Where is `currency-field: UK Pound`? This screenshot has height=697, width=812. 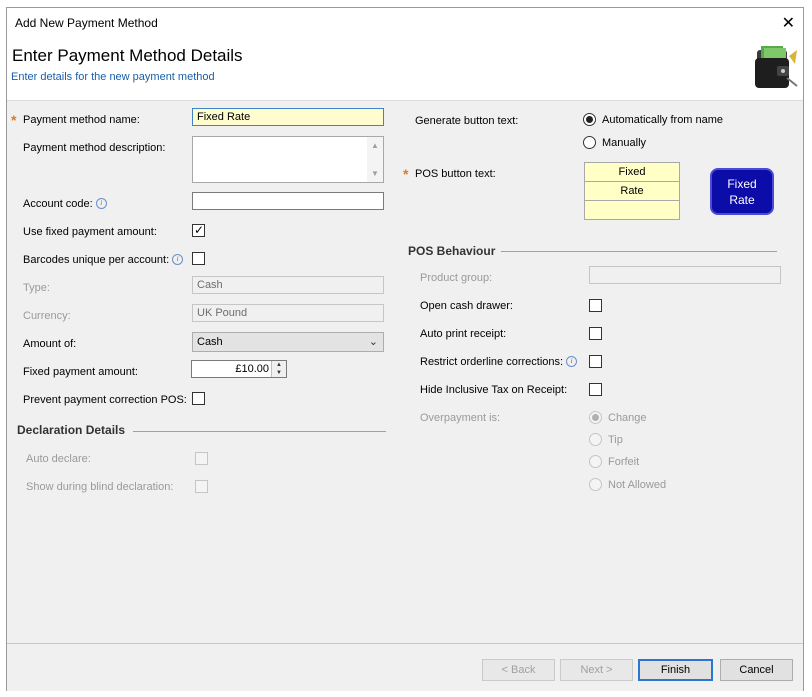 currency-field: UK Pound is located at coordinates (288, 313).